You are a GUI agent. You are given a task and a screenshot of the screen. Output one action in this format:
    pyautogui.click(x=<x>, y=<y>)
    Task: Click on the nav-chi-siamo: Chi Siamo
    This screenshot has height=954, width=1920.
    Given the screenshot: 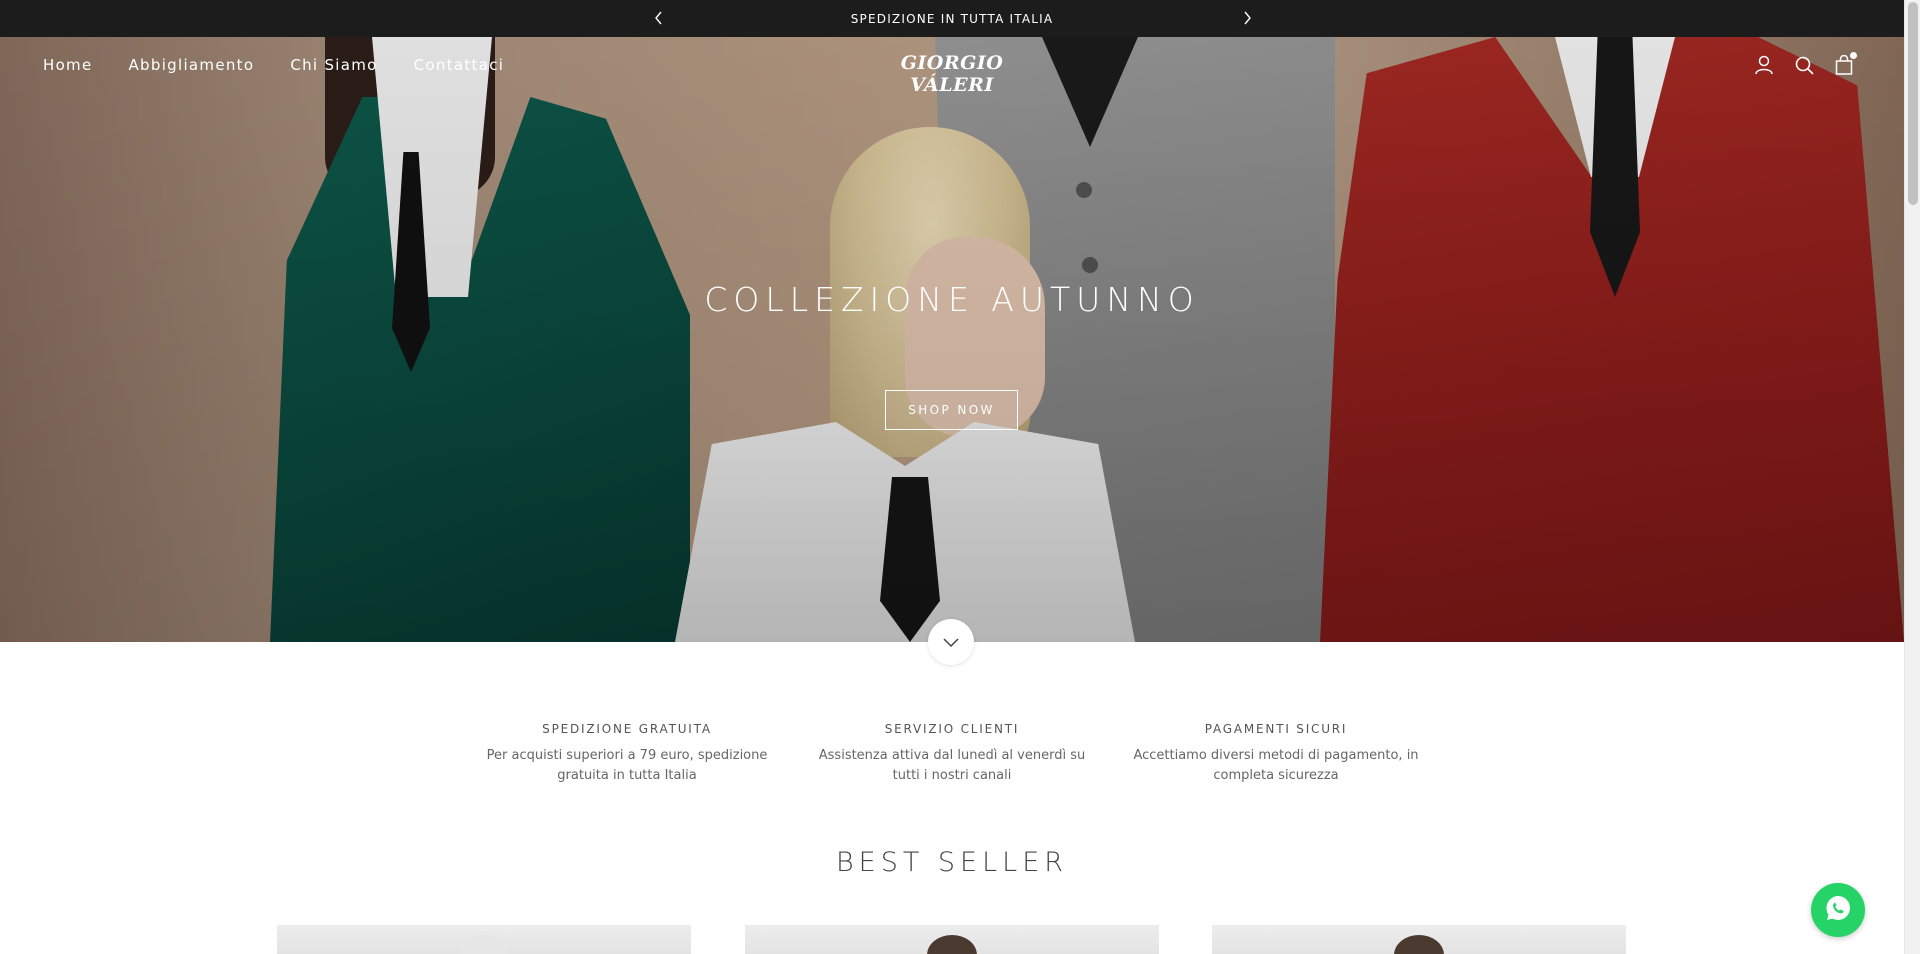 What is the action you would take?
    pyautogui.click(x=333, y=65)
    